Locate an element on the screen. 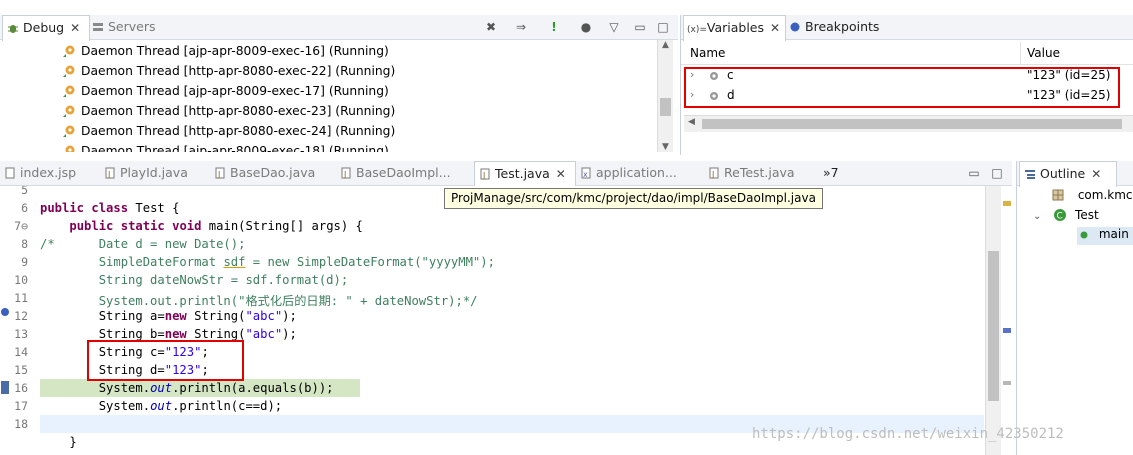 The height and width of the screenshot is (455, 1133). outline-label: com.kmc. is located at coordinates (1105, 195).